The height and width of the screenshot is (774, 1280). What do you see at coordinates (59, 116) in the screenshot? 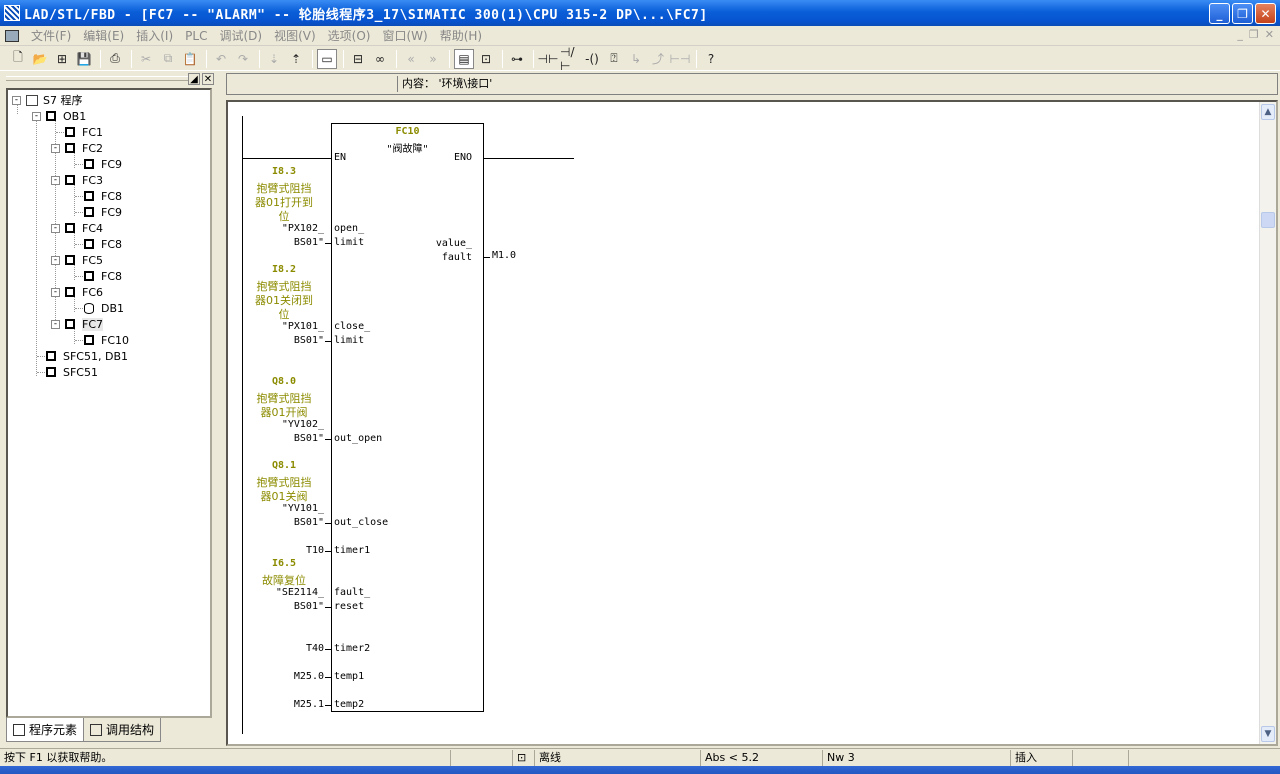
I see `tree-item-ob1: - OB1` at bounding box center [59, 116].